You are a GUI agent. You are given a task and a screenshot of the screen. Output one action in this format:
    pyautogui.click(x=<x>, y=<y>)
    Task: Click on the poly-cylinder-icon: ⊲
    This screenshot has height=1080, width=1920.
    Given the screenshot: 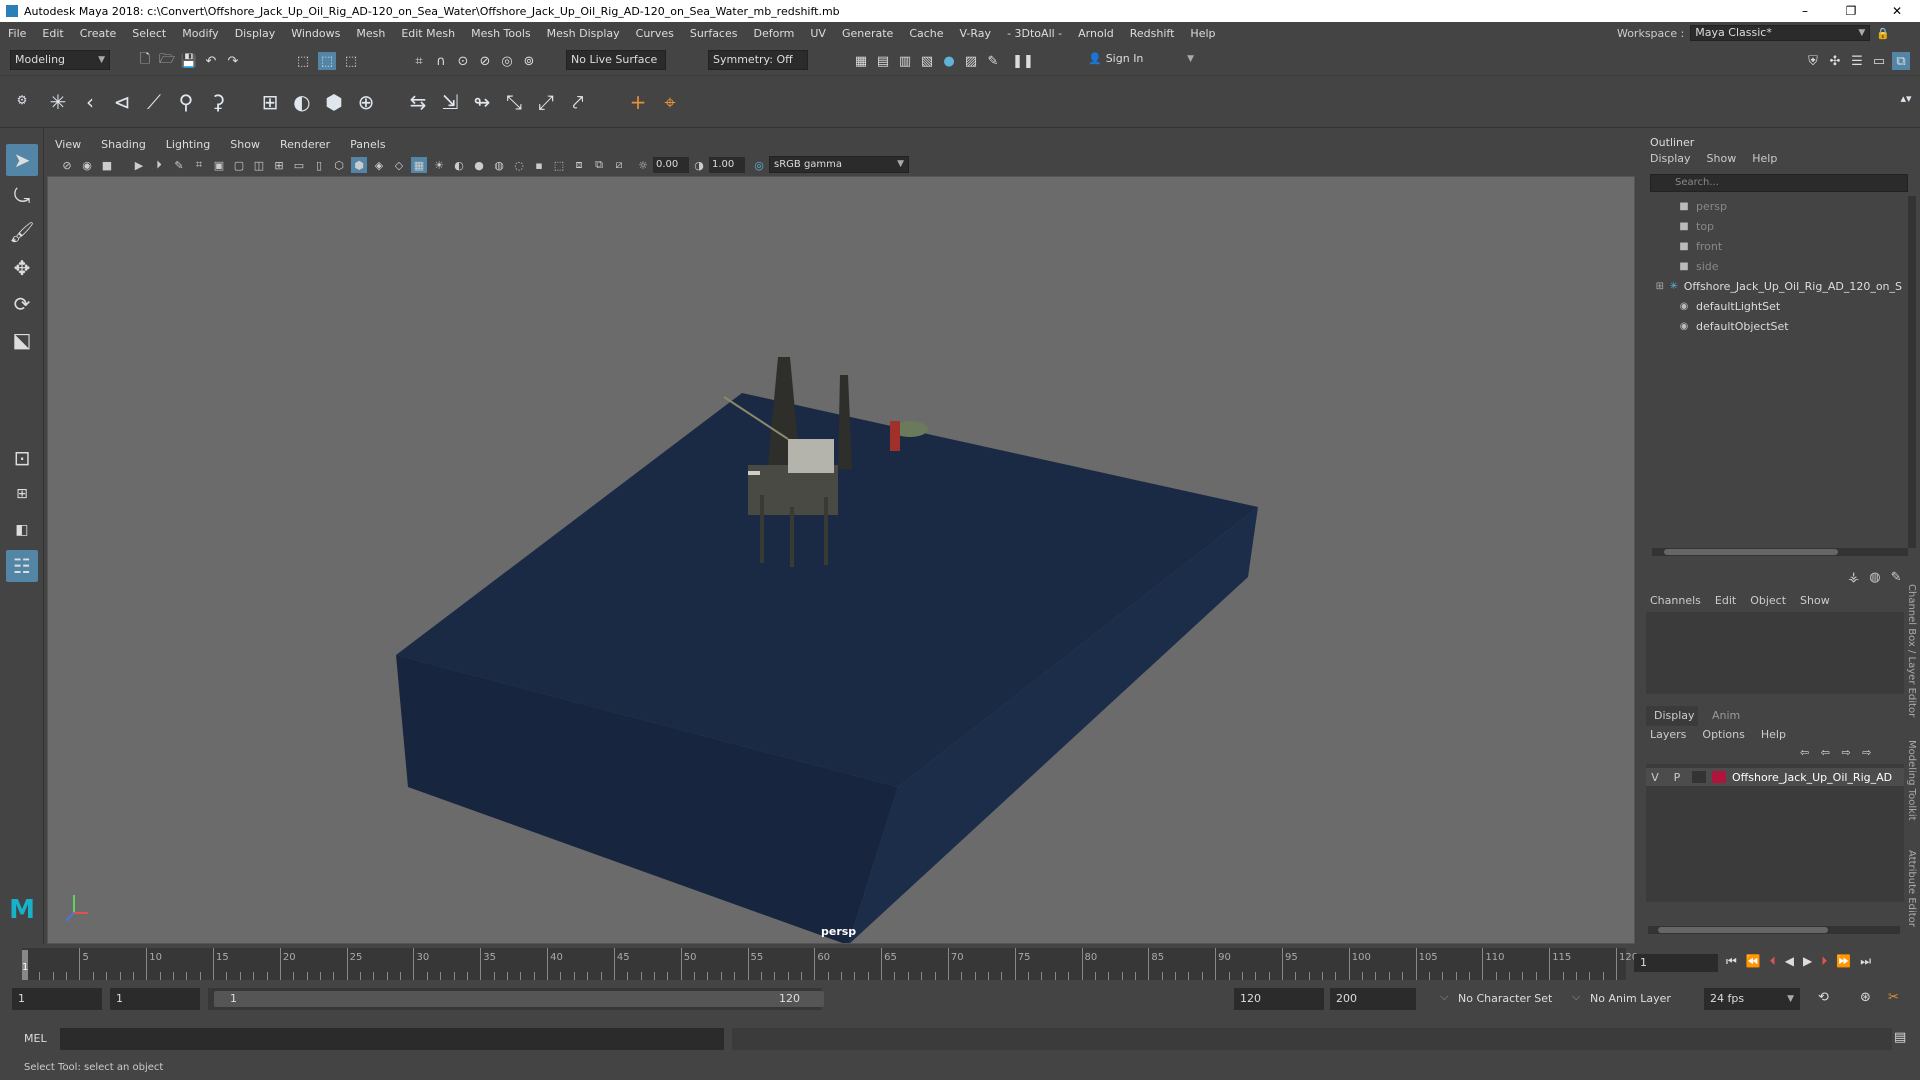 What is the action you would take?
    pyautogui.click(x=122, y=102)
    